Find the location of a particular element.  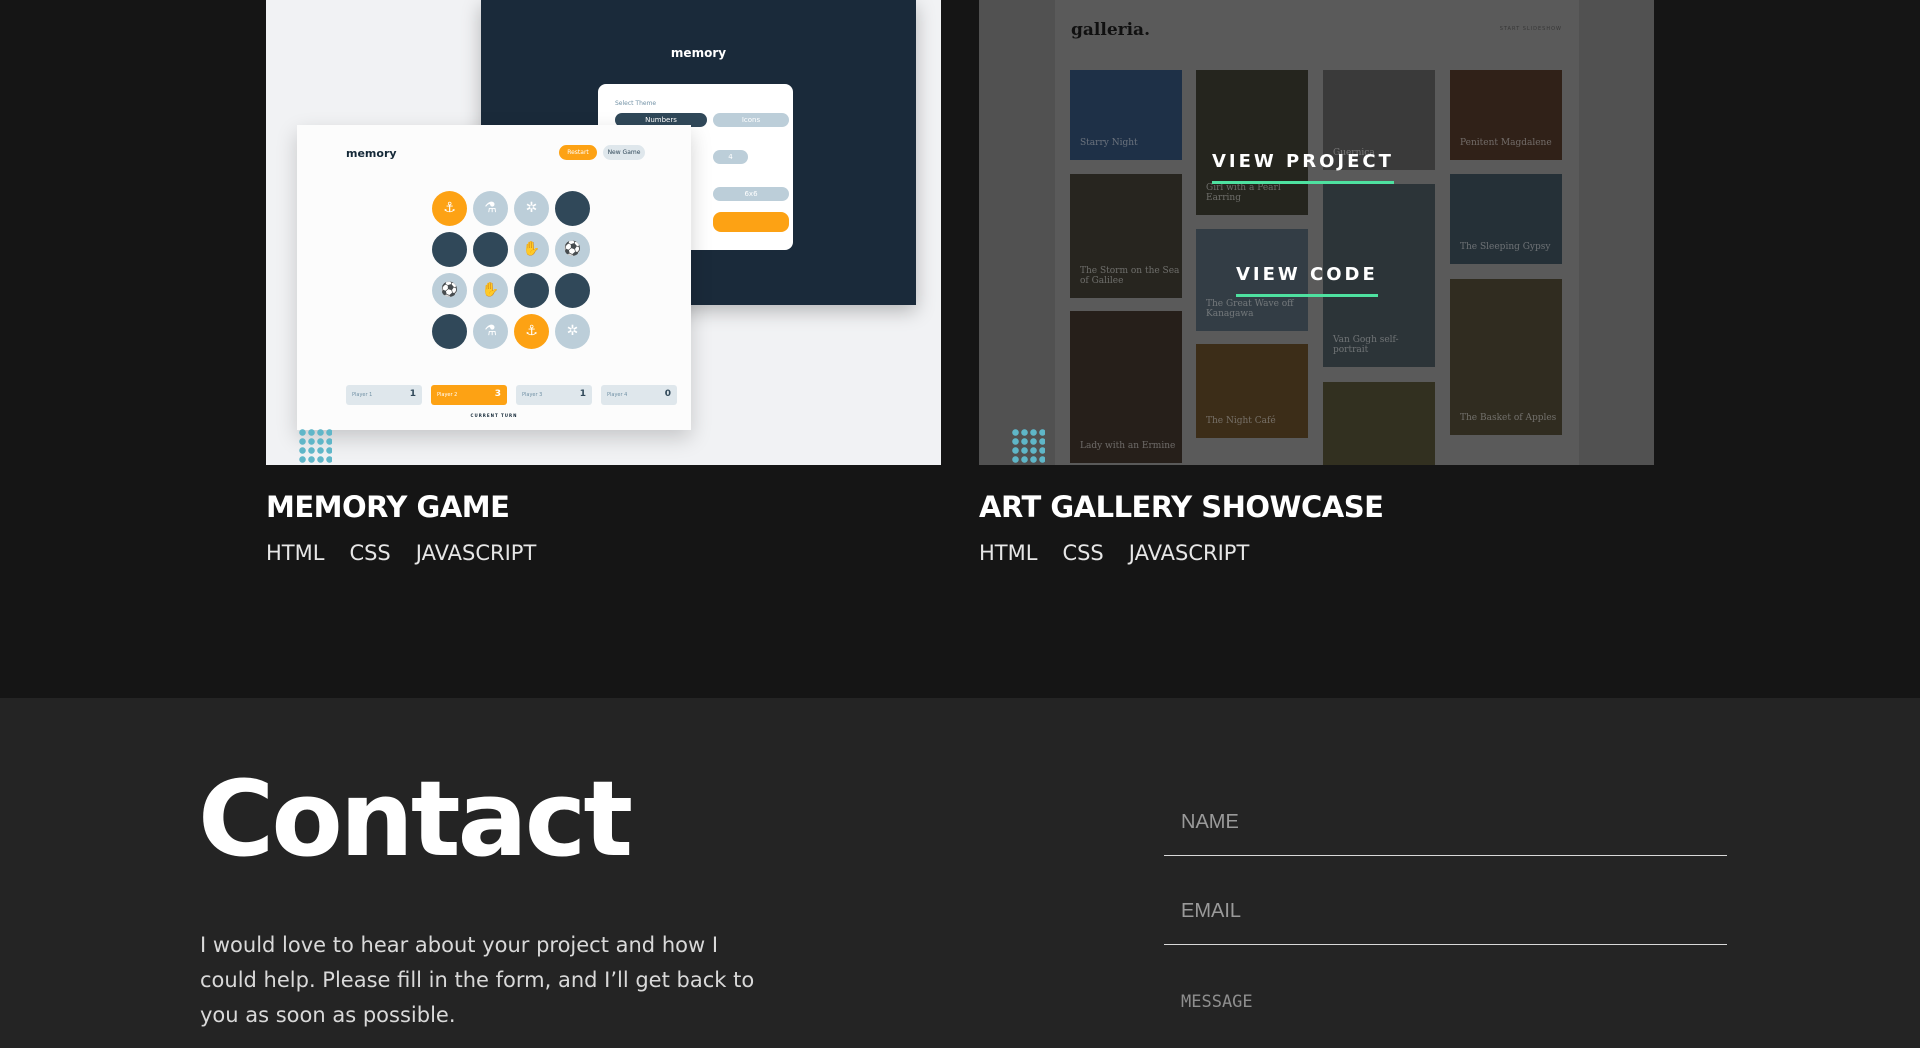

message-input is located at coordinates (1444, 1012).